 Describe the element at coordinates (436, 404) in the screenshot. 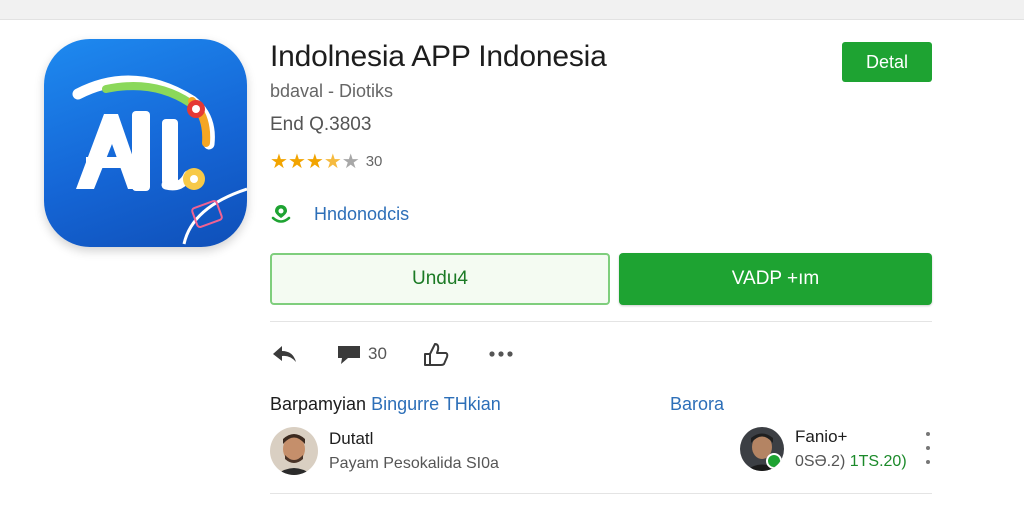

I see `section-title-accent: Bingurre THkian` at that location.